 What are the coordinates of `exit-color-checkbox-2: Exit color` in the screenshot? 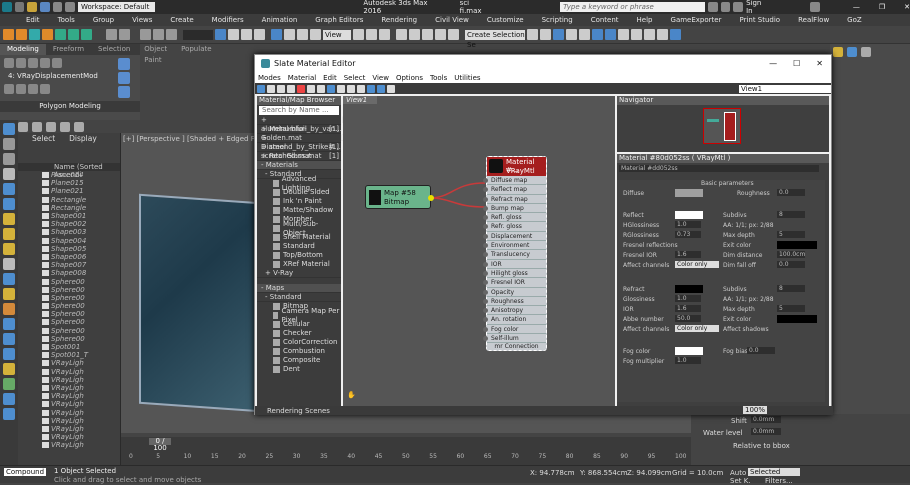 It's located at (737, 319).